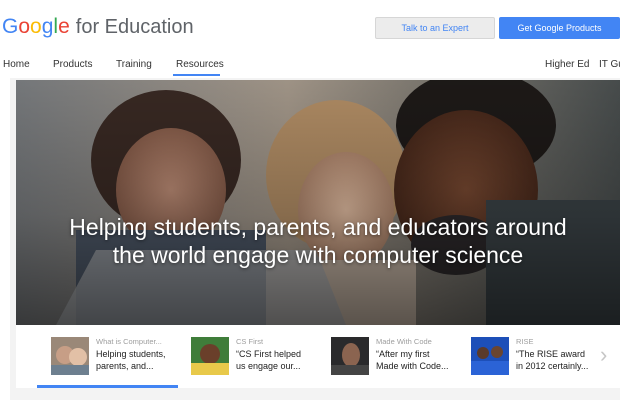  What do you see at coordinates (200, 64) in the screenshot?
I see `nav-item-resources: Resources` at bounding box center [200, 64].